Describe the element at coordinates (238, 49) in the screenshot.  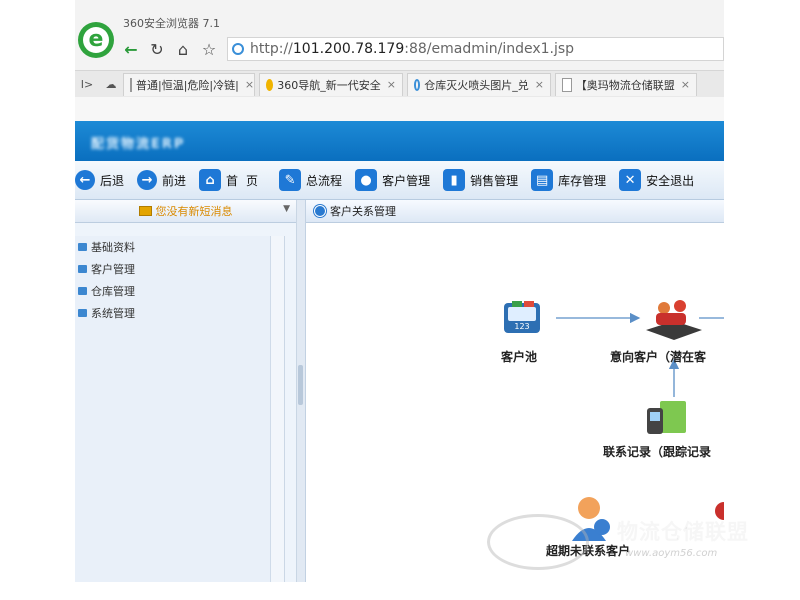
I see `globe-icon` at that location.